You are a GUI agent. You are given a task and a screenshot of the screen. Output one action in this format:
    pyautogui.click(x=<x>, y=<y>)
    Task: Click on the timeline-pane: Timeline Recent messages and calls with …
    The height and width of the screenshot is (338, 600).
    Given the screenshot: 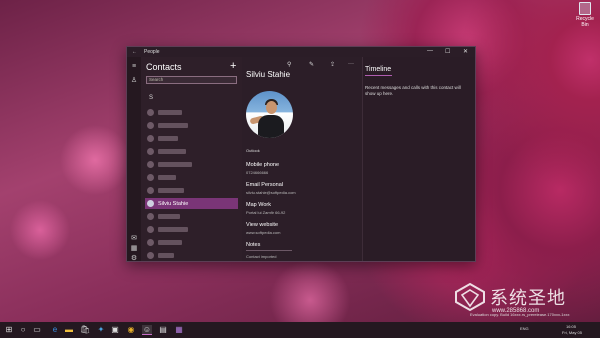 What is the action you would take?
    pyautogui.click(x=418, y=159)
    